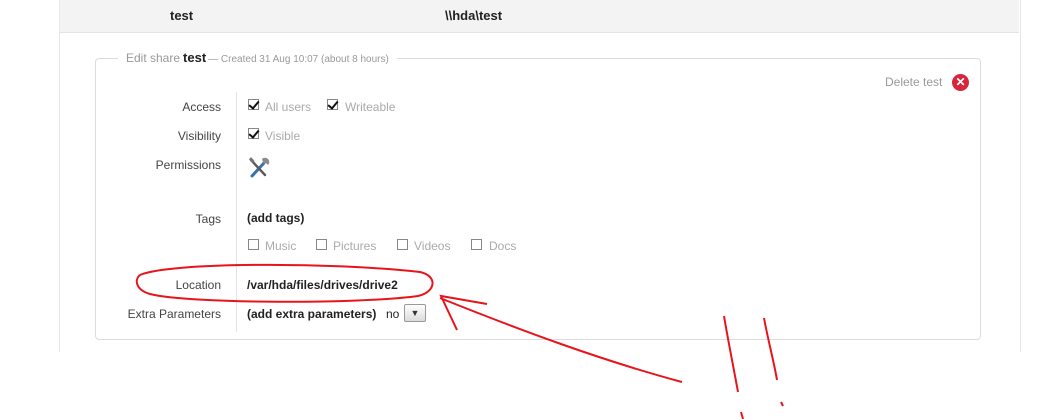 Image resolution: width=1044 pixels, height=419 pixels. Describe the element at coordinates (253, 104) in the screenshot. I see `all-users-checkbox` at that location.